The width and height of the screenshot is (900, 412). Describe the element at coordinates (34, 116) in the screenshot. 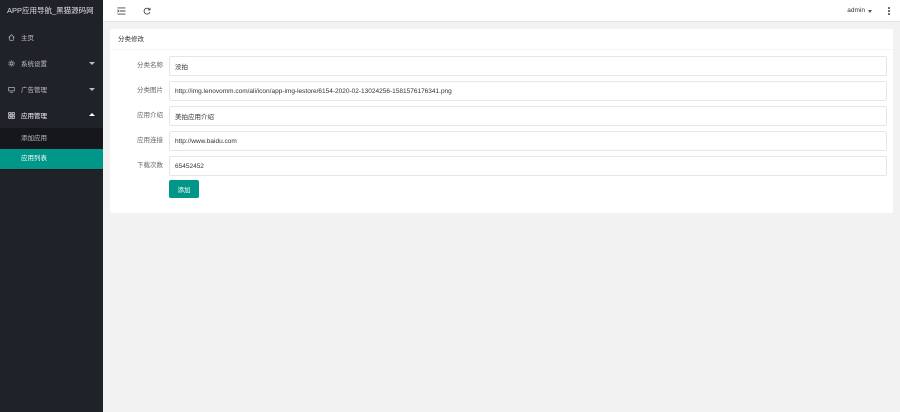

I see `sidebar-item-label: 应用管理` at that location.